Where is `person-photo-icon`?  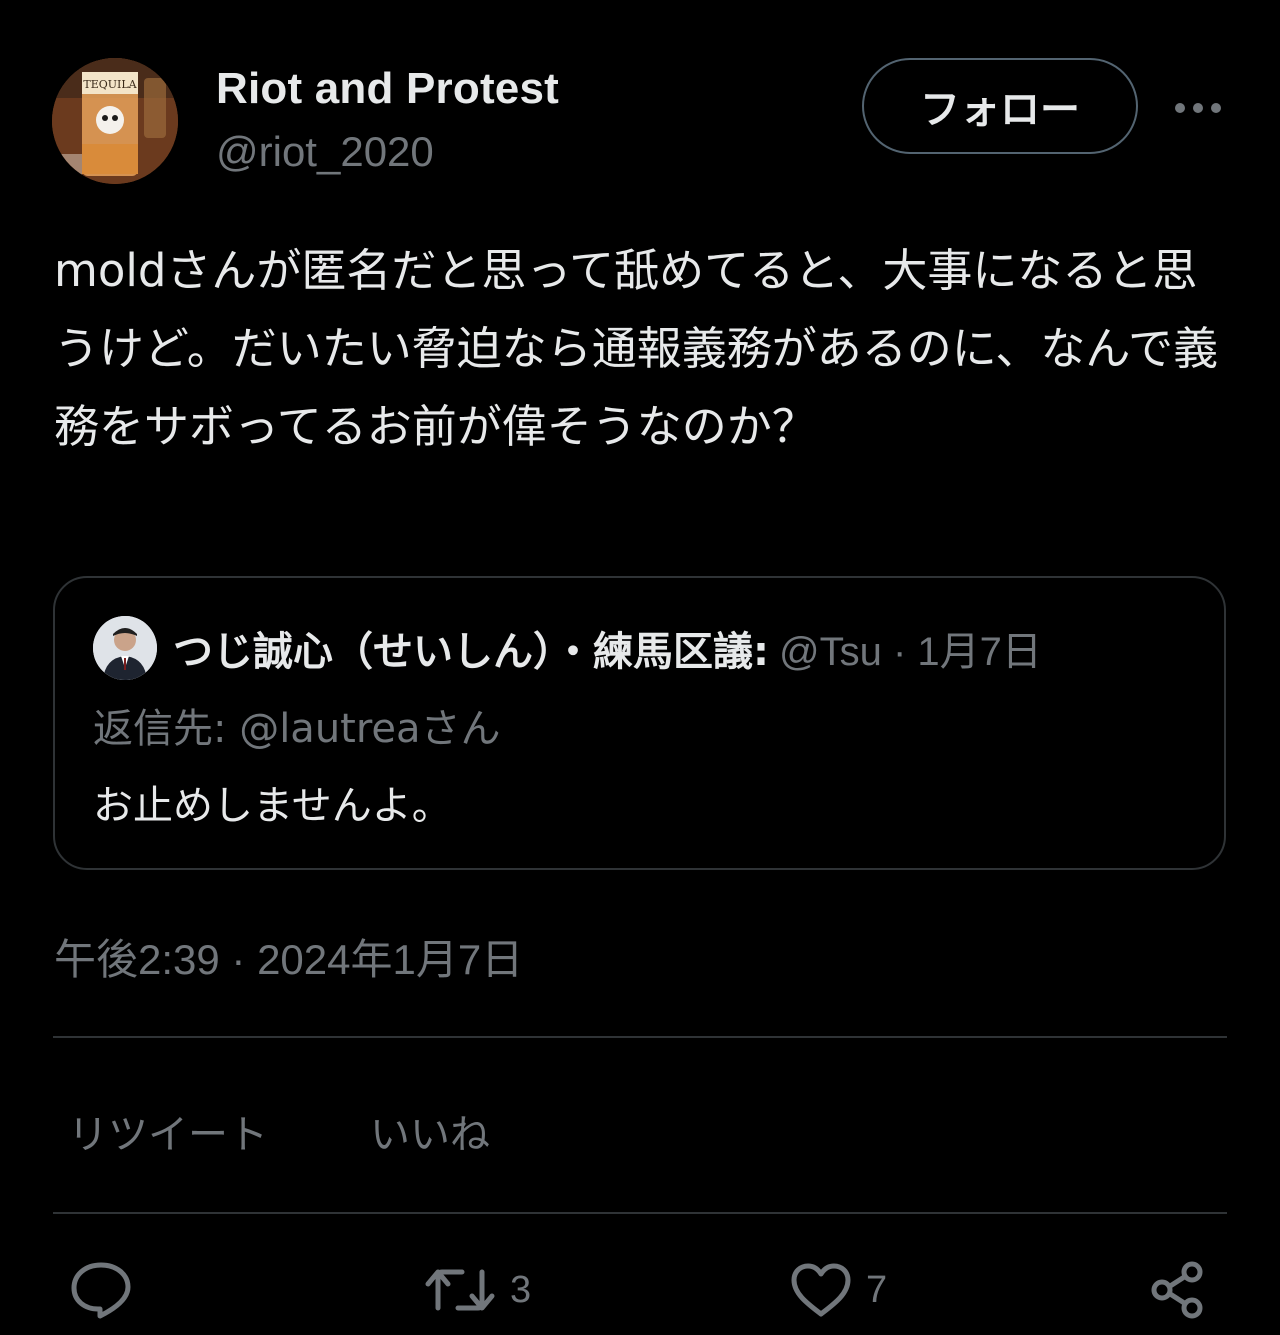
person-photo-icon is located at coordinates (125, 648).